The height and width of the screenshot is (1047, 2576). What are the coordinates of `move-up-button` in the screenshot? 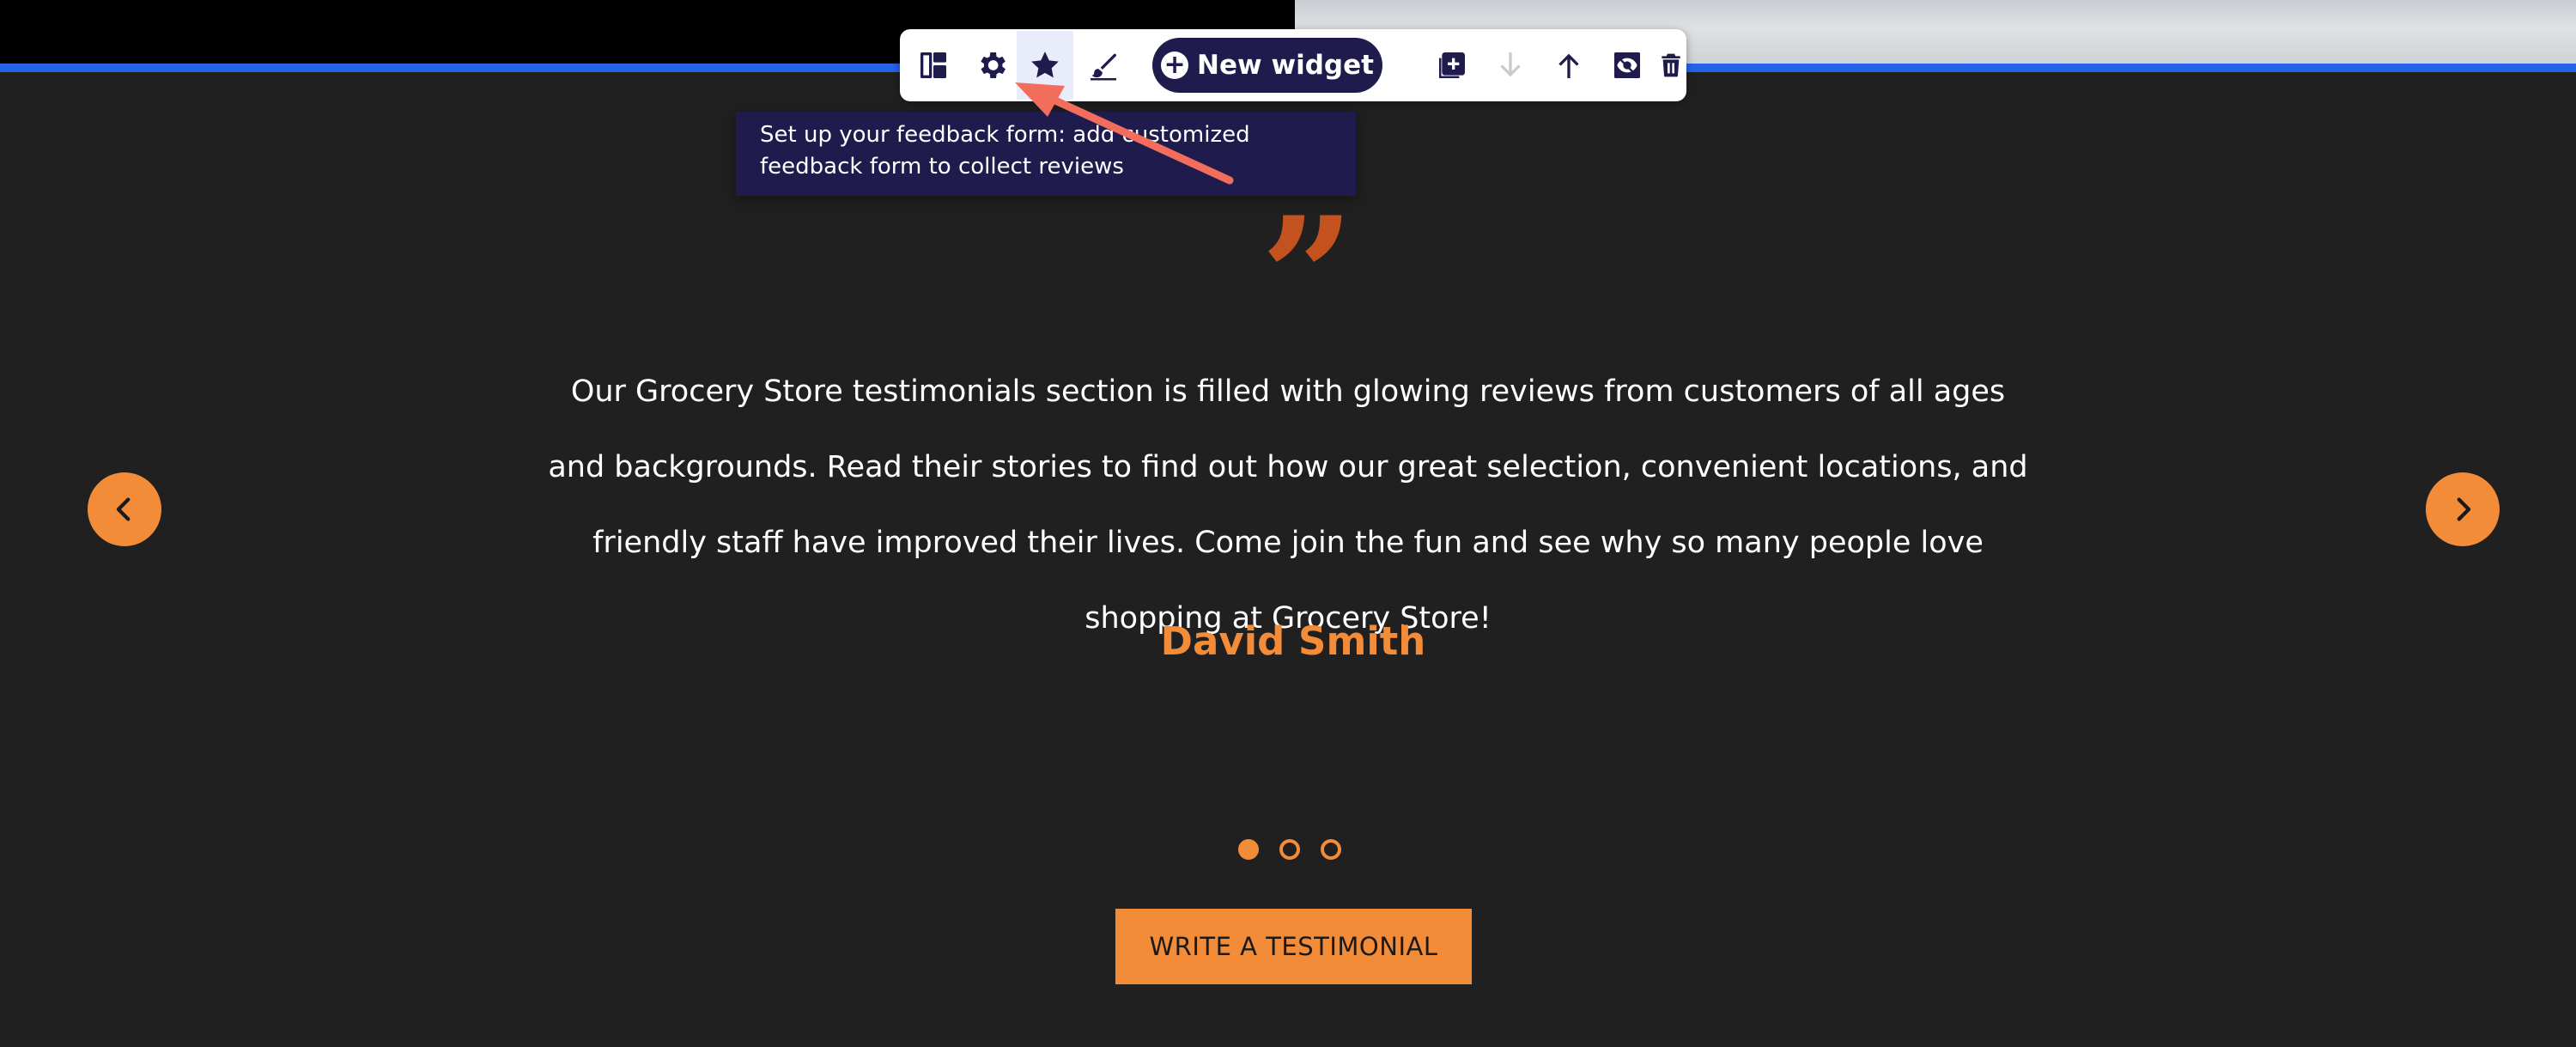 It's located at (1568, 65).